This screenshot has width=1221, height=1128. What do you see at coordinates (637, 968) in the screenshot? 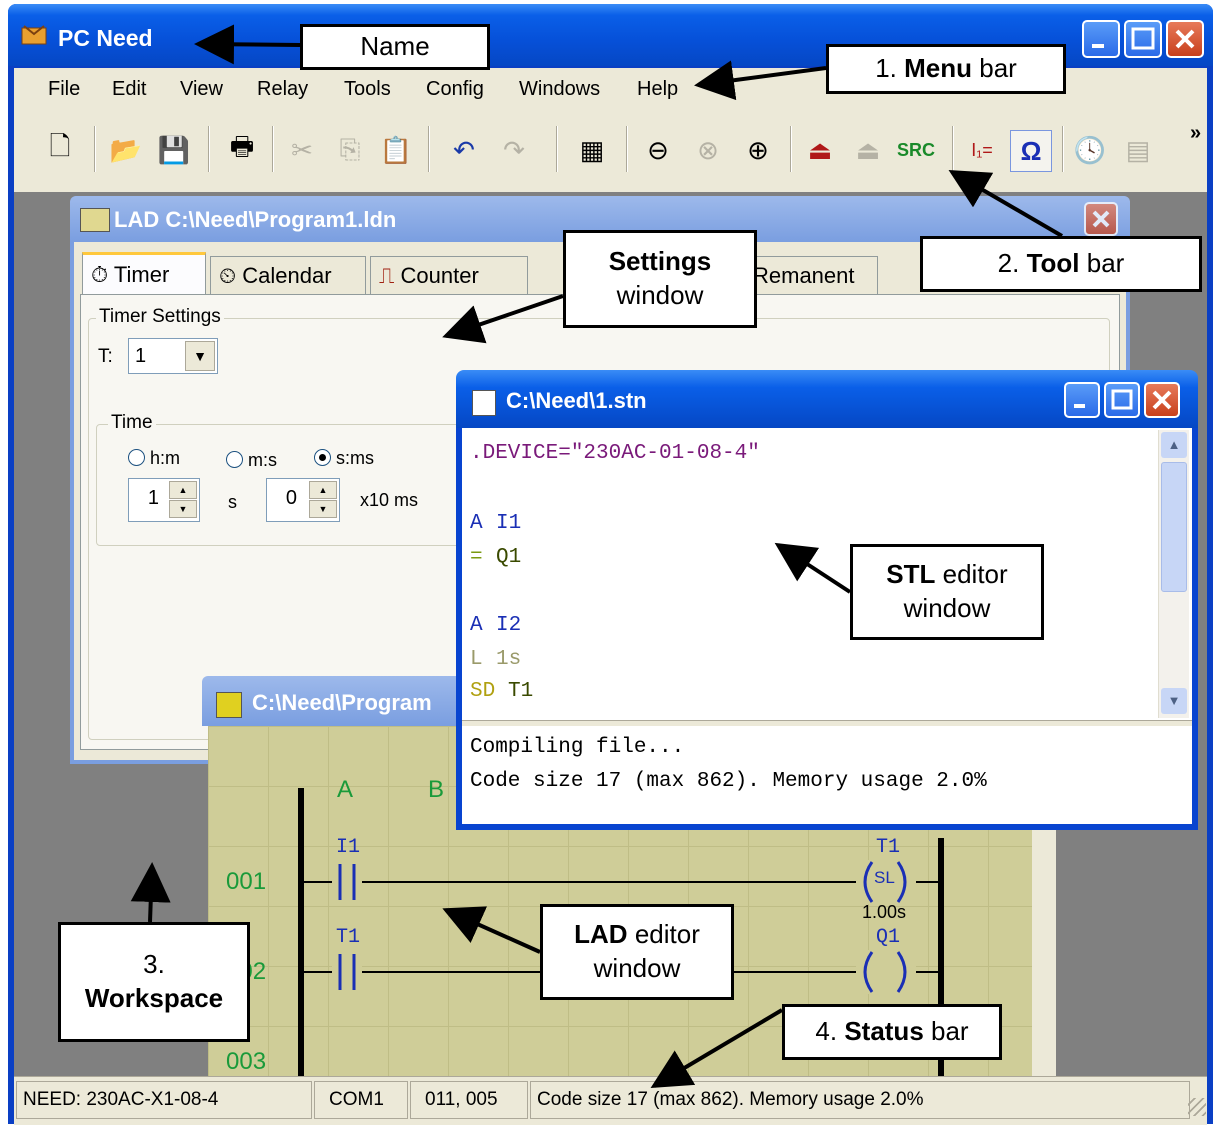
I see `callout-lad-line2: window` at bounding box center [637, 968].